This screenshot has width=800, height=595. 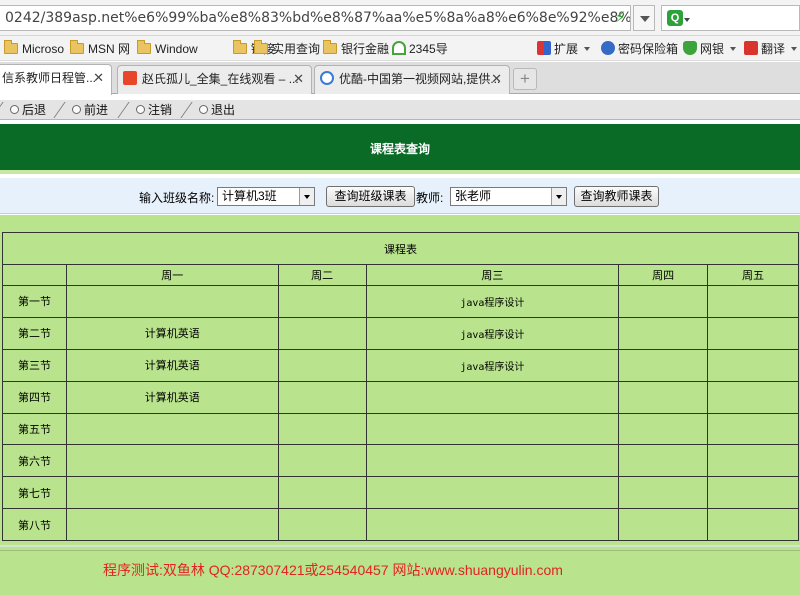 I want to click on query-bar: 输入班级名称: 计算机3班 查询班级课表 教师: 张老师 查询教师课表, so click(x=400, y=196).